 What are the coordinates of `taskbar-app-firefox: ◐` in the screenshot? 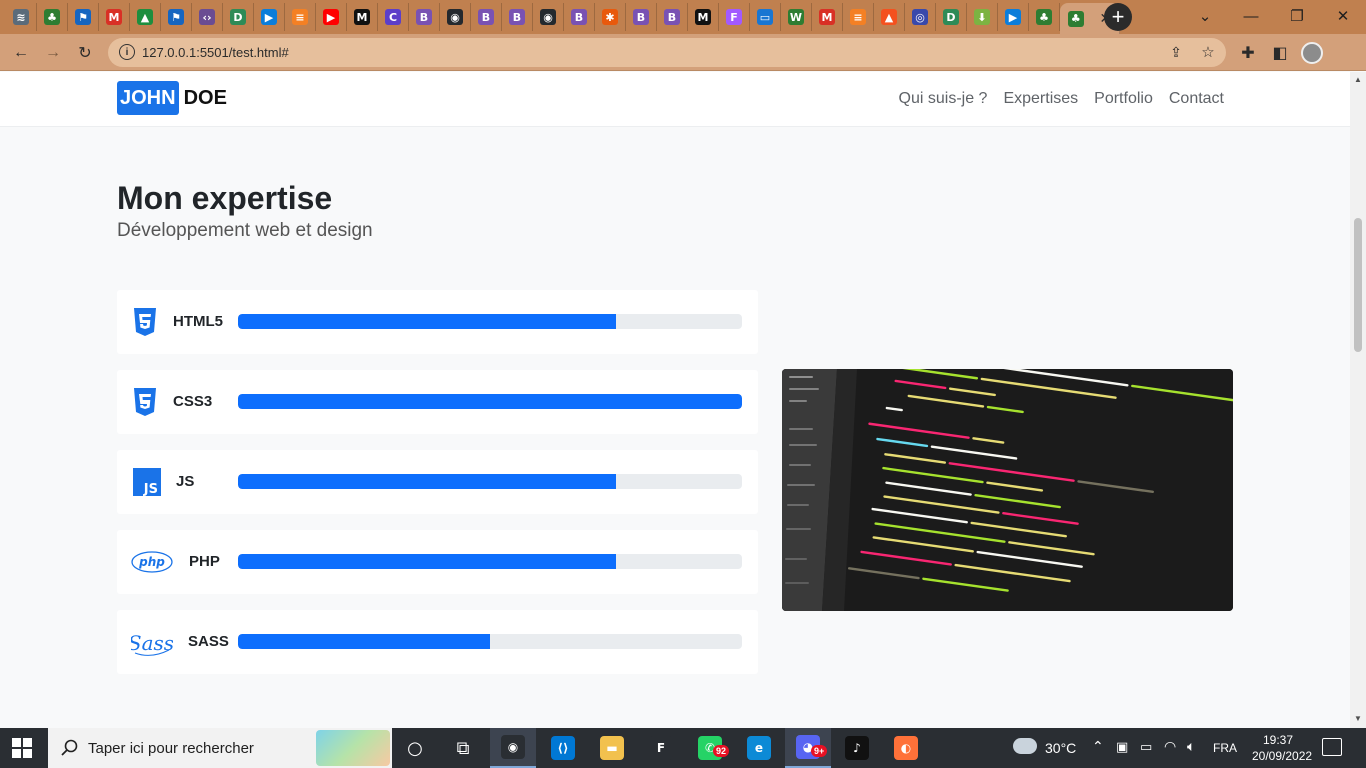 It's located at (906, 748).